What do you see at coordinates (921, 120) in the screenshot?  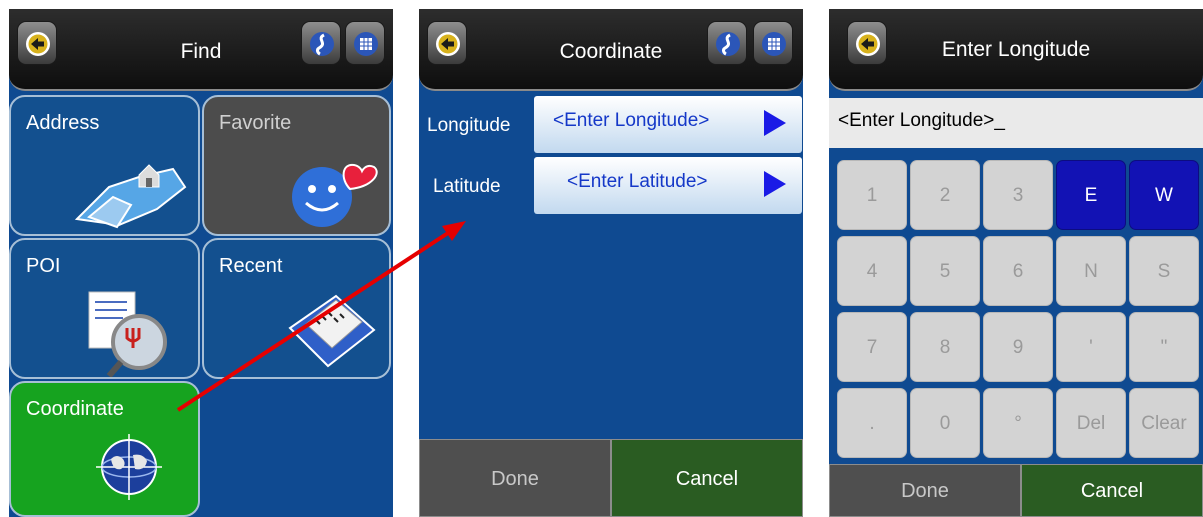 I see `longitude-input-value: <Enter Longitude>_` at bounding box center [921, 120].